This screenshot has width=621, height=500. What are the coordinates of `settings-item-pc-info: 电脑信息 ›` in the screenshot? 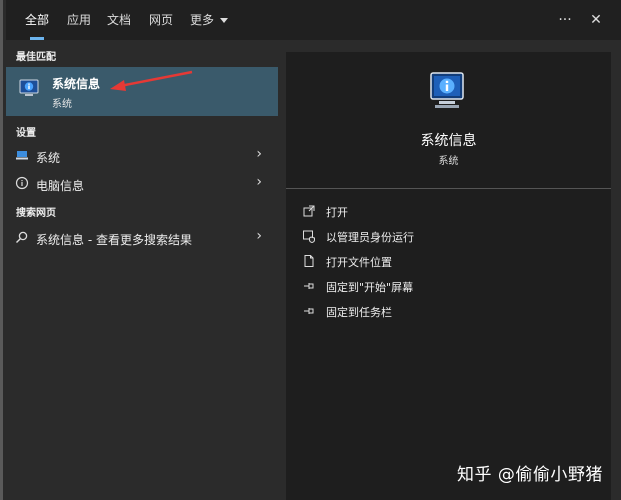 It's located at (142, 184).